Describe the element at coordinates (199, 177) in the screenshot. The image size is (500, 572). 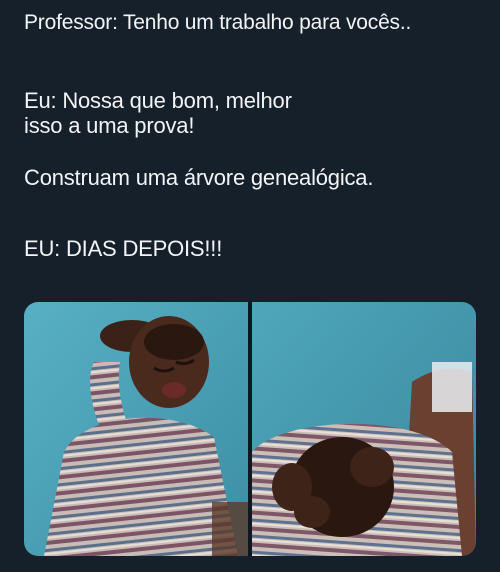
I see `caption-line-task: Construam uma árvore genealógica.` at that location.